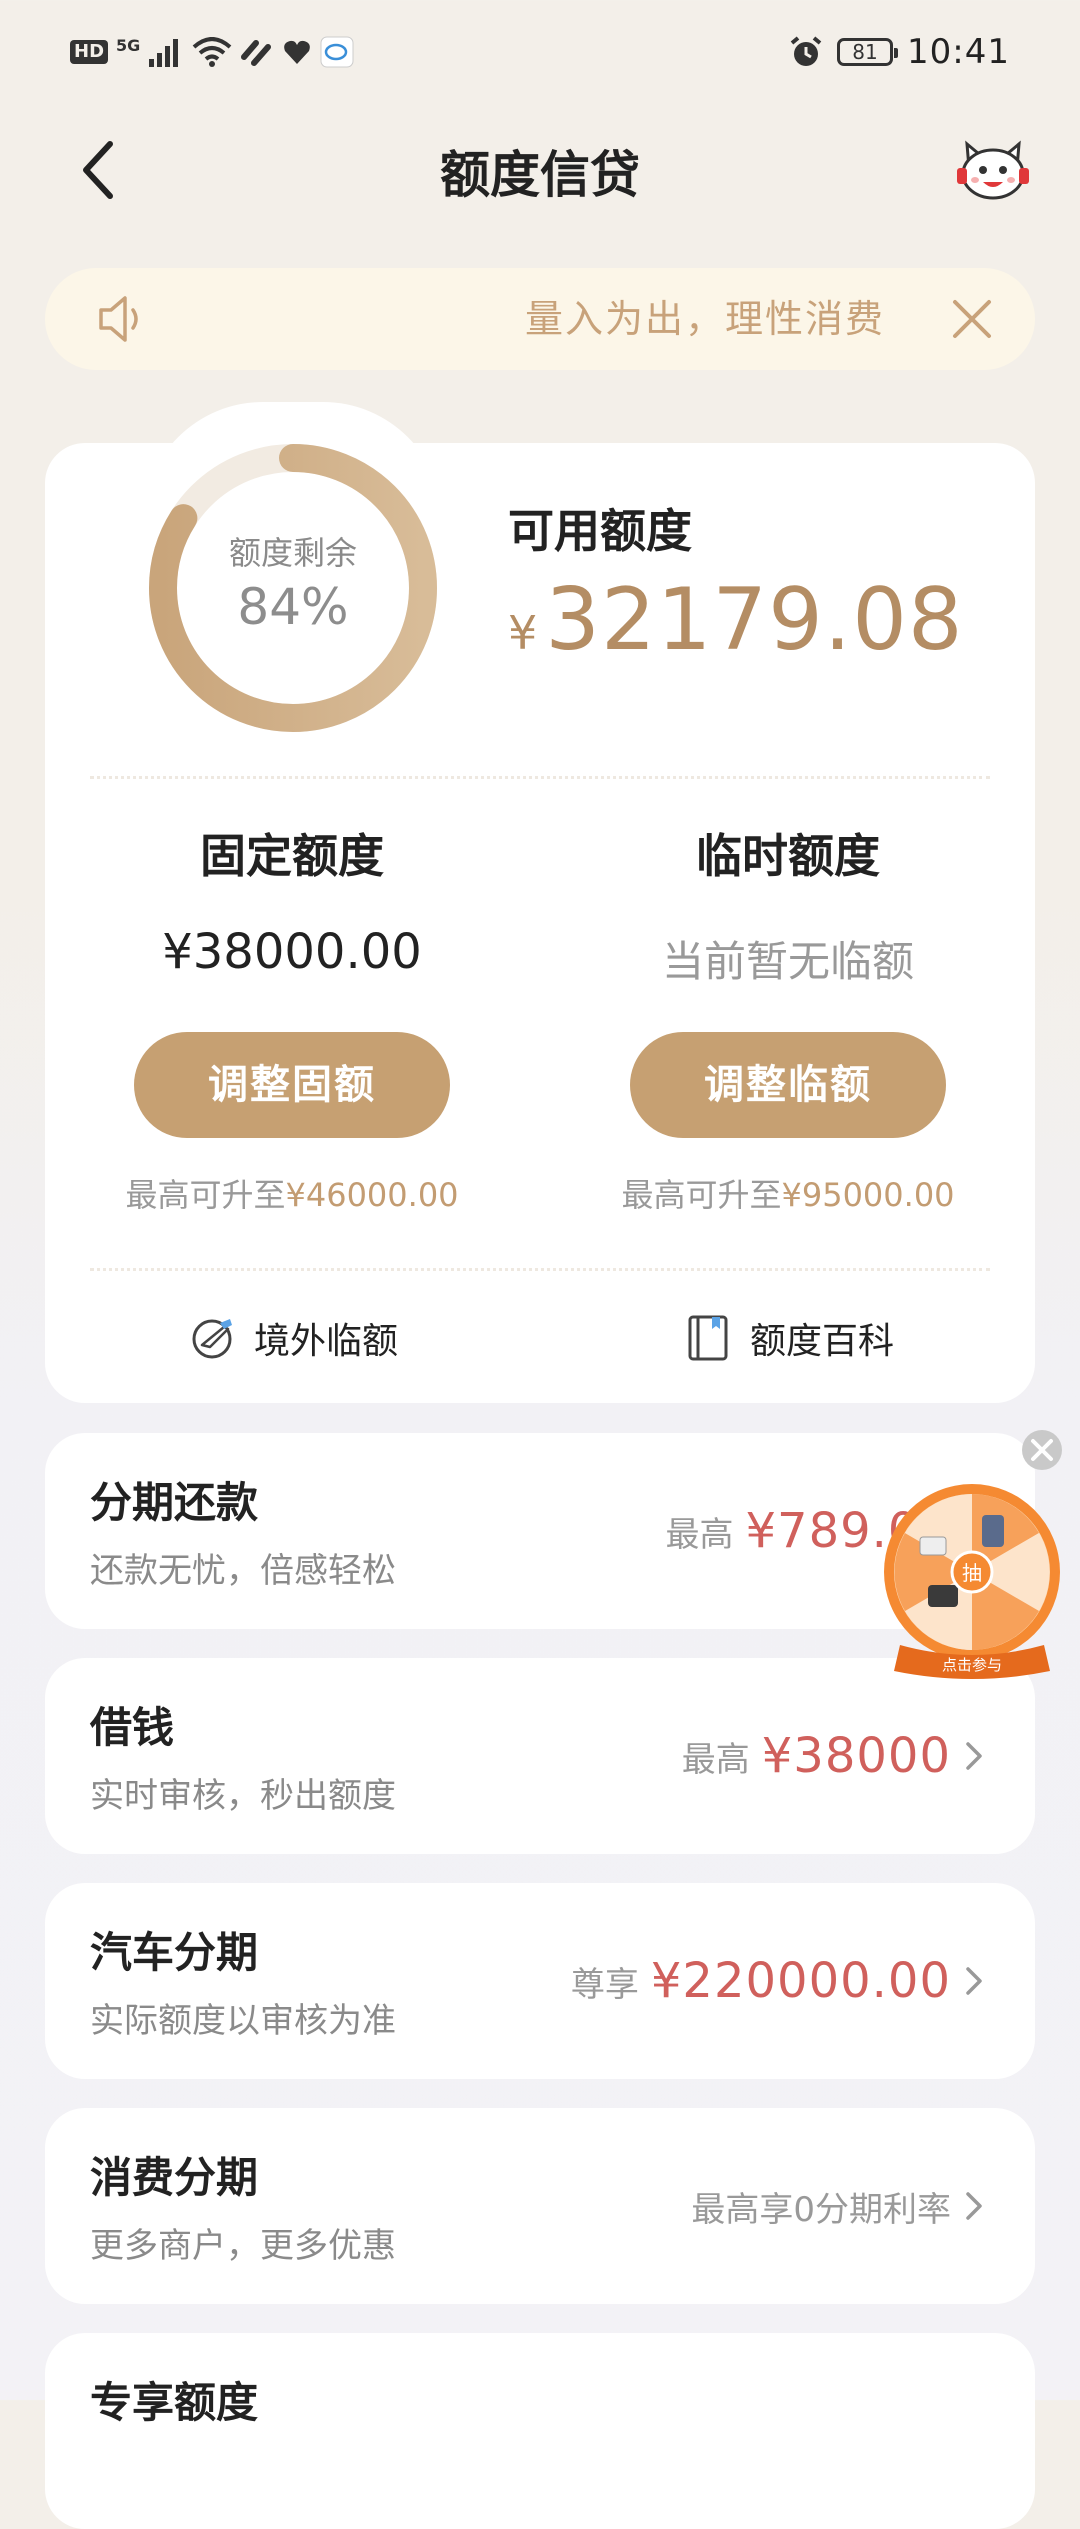  I want to click on offer-prefix: 尊享, so click(604, 1984).